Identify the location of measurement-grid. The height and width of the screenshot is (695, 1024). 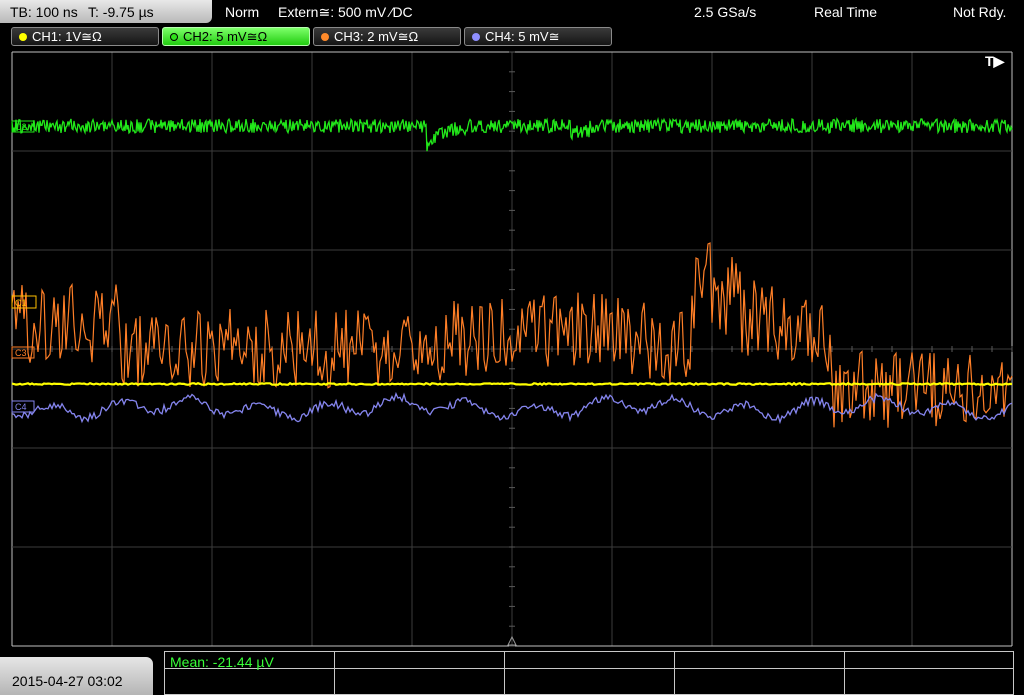
(589, 673).